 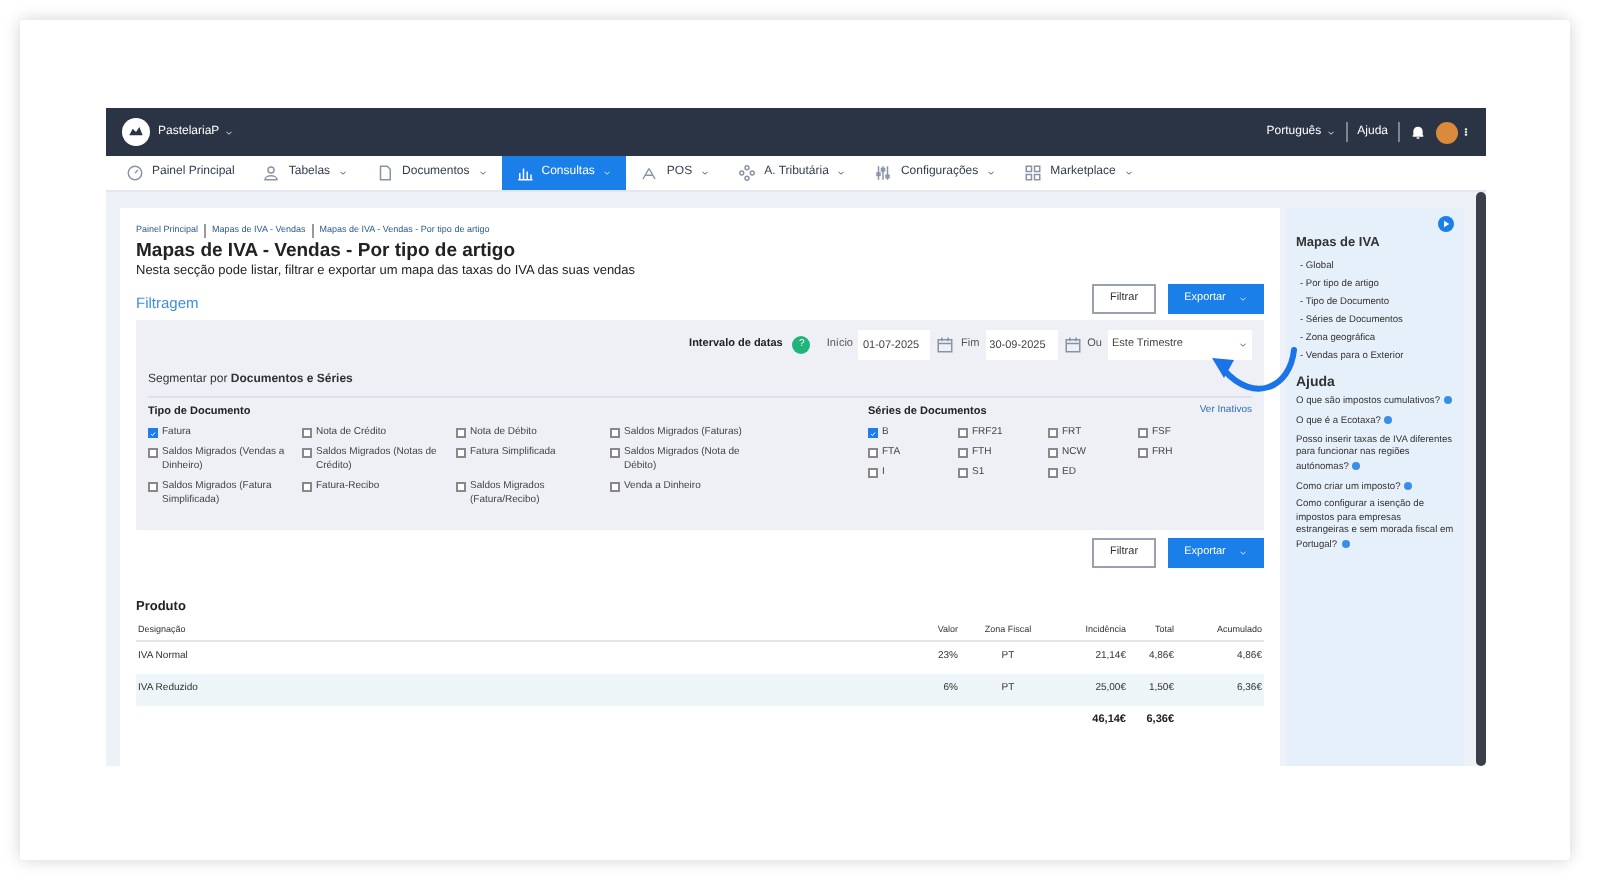 I want to click on document-icon, so click(x=385, y=173).